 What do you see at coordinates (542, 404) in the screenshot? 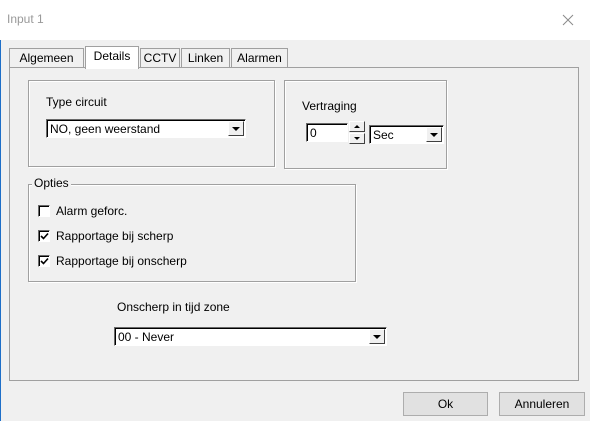
I see `cancel-button: Annuleren` at bounding box center [542, 404].